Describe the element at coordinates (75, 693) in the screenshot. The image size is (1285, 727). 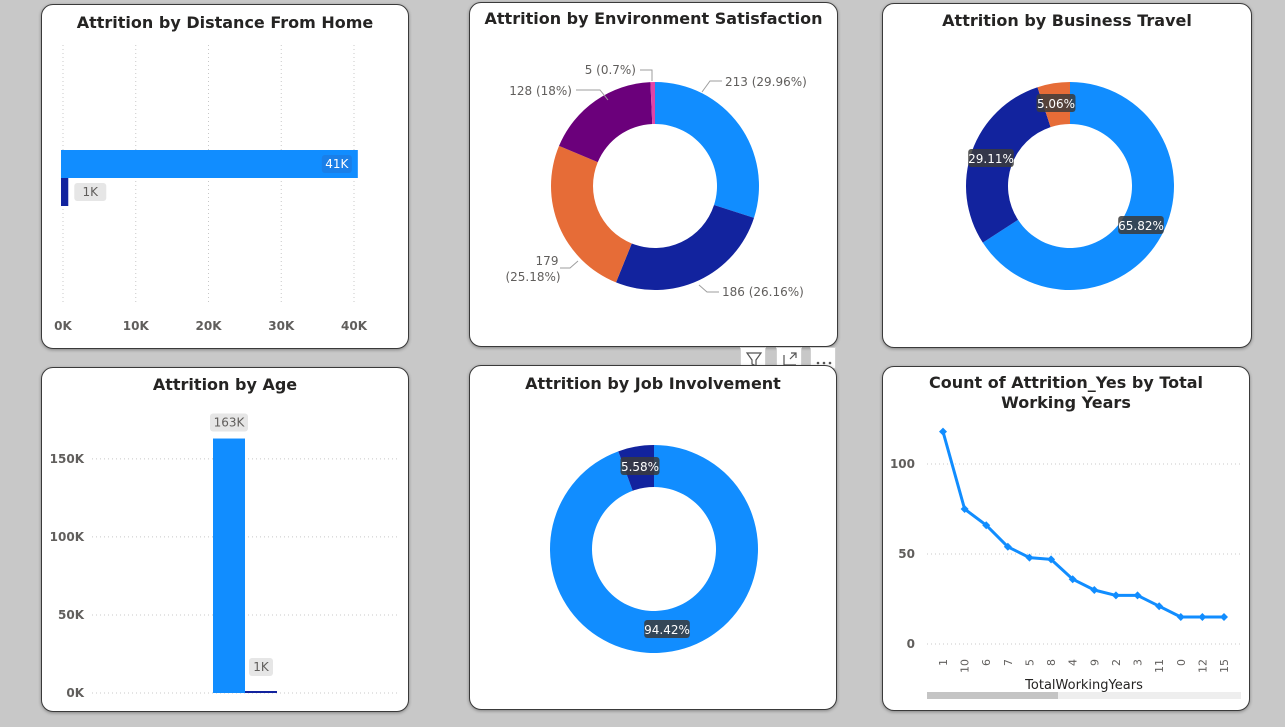
I see `y-tick-label: 0K` at that location.